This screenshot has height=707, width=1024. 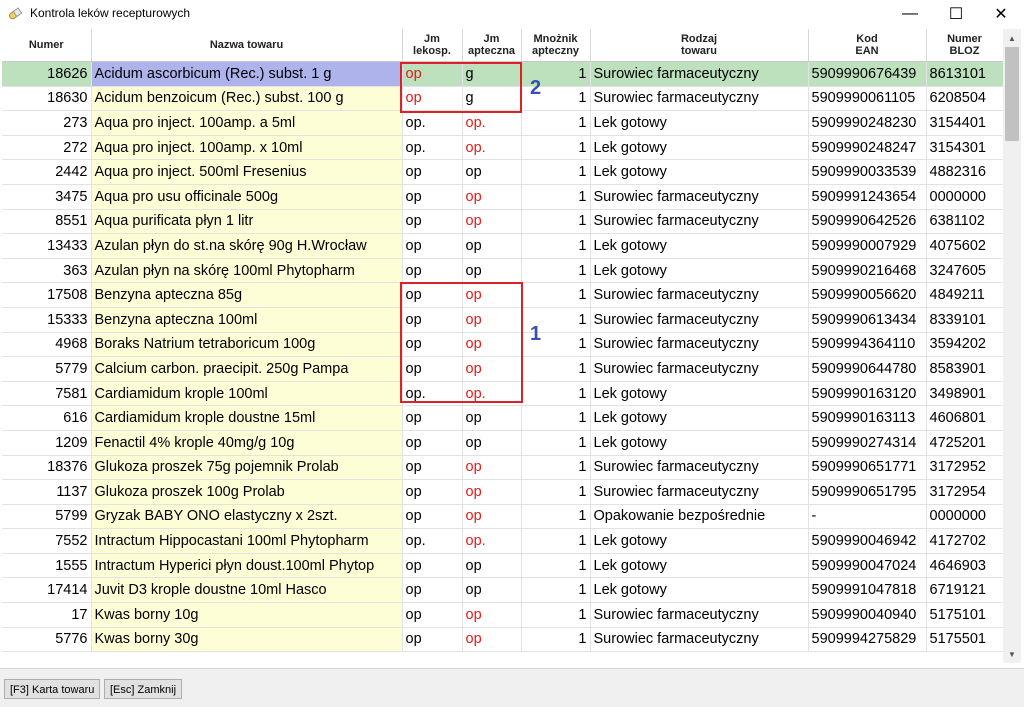 What do you see at coordinates (247, 320) in the screenshot?
I see `cell-nazwa: Benzyna apteczna 100ml` at bounding box center [247, 320].